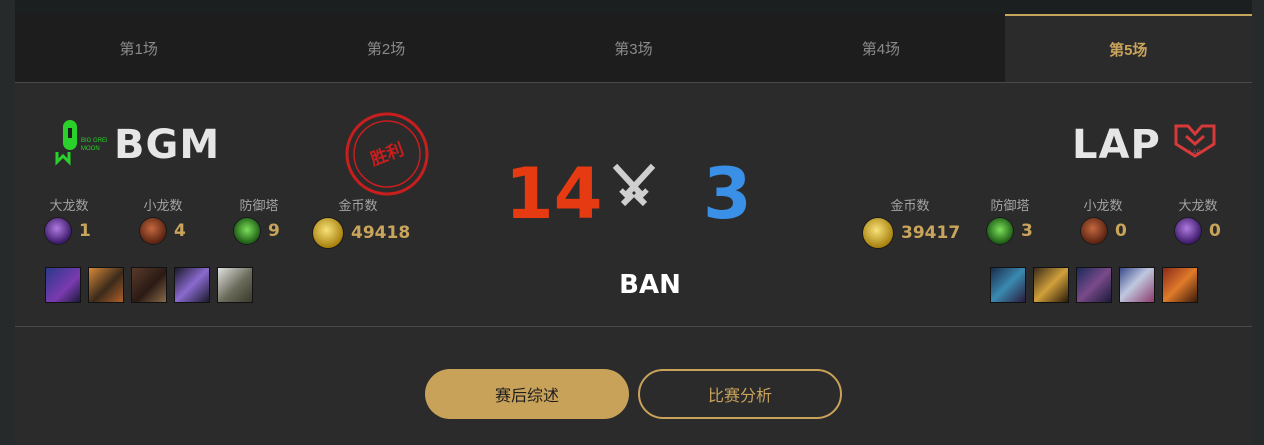 This screenshot has height=445, width=1264. I want to click on page-left-strip, so click(7, 222).